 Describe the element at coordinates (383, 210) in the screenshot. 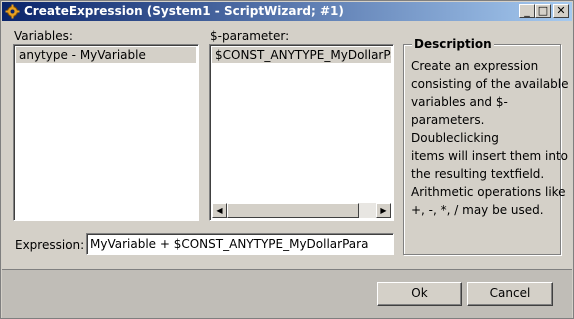

I see `scroll-right-arrow-icon: ▶` at that location.